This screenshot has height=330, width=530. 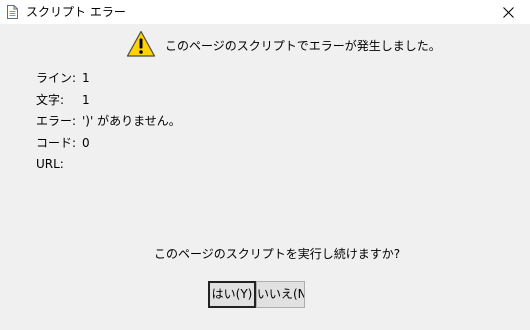 What do you see at coordinates (56, 142) in the screenshot?
I see `detail-label: コード:` at bounding box center [56, 142].